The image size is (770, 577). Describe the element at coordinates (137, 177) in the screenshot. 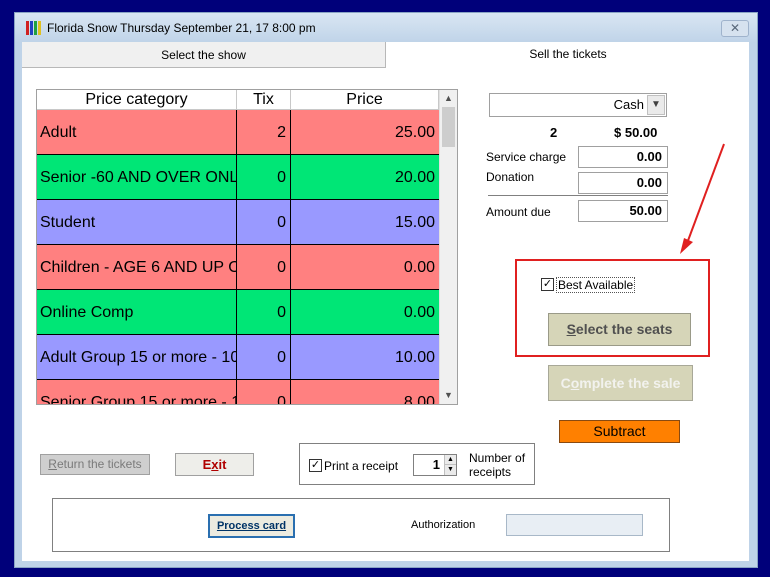

I see `category-cell: Senior -60 AND OVER ONLY` at that location.